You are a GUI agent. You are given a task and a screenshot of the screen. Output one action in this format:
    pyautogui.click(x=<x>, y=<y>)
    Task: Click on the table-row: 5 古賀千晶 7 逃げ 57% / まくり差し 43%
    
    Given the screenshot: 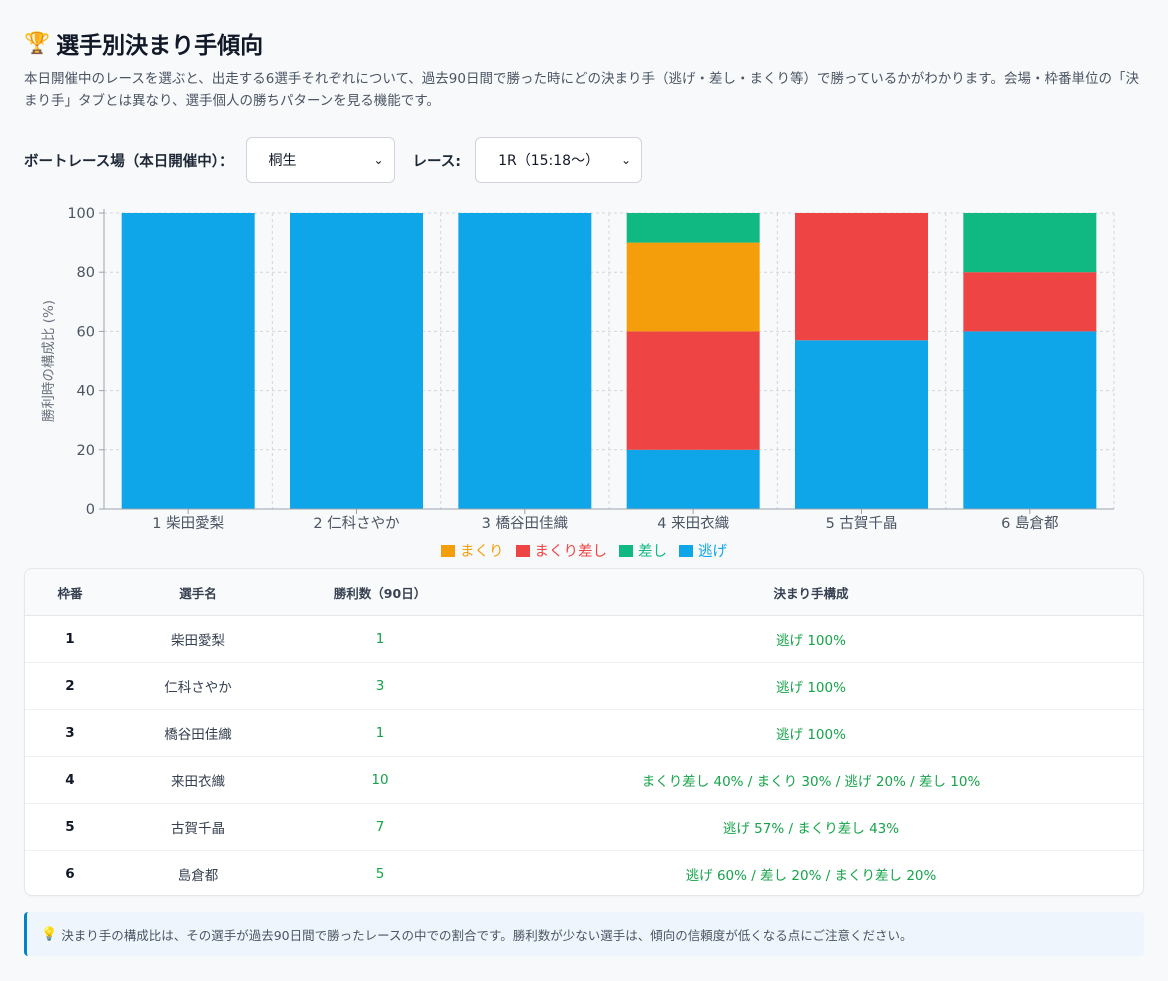 What is the action you would take?
    pyautogui.click(x=584, y=827)
    